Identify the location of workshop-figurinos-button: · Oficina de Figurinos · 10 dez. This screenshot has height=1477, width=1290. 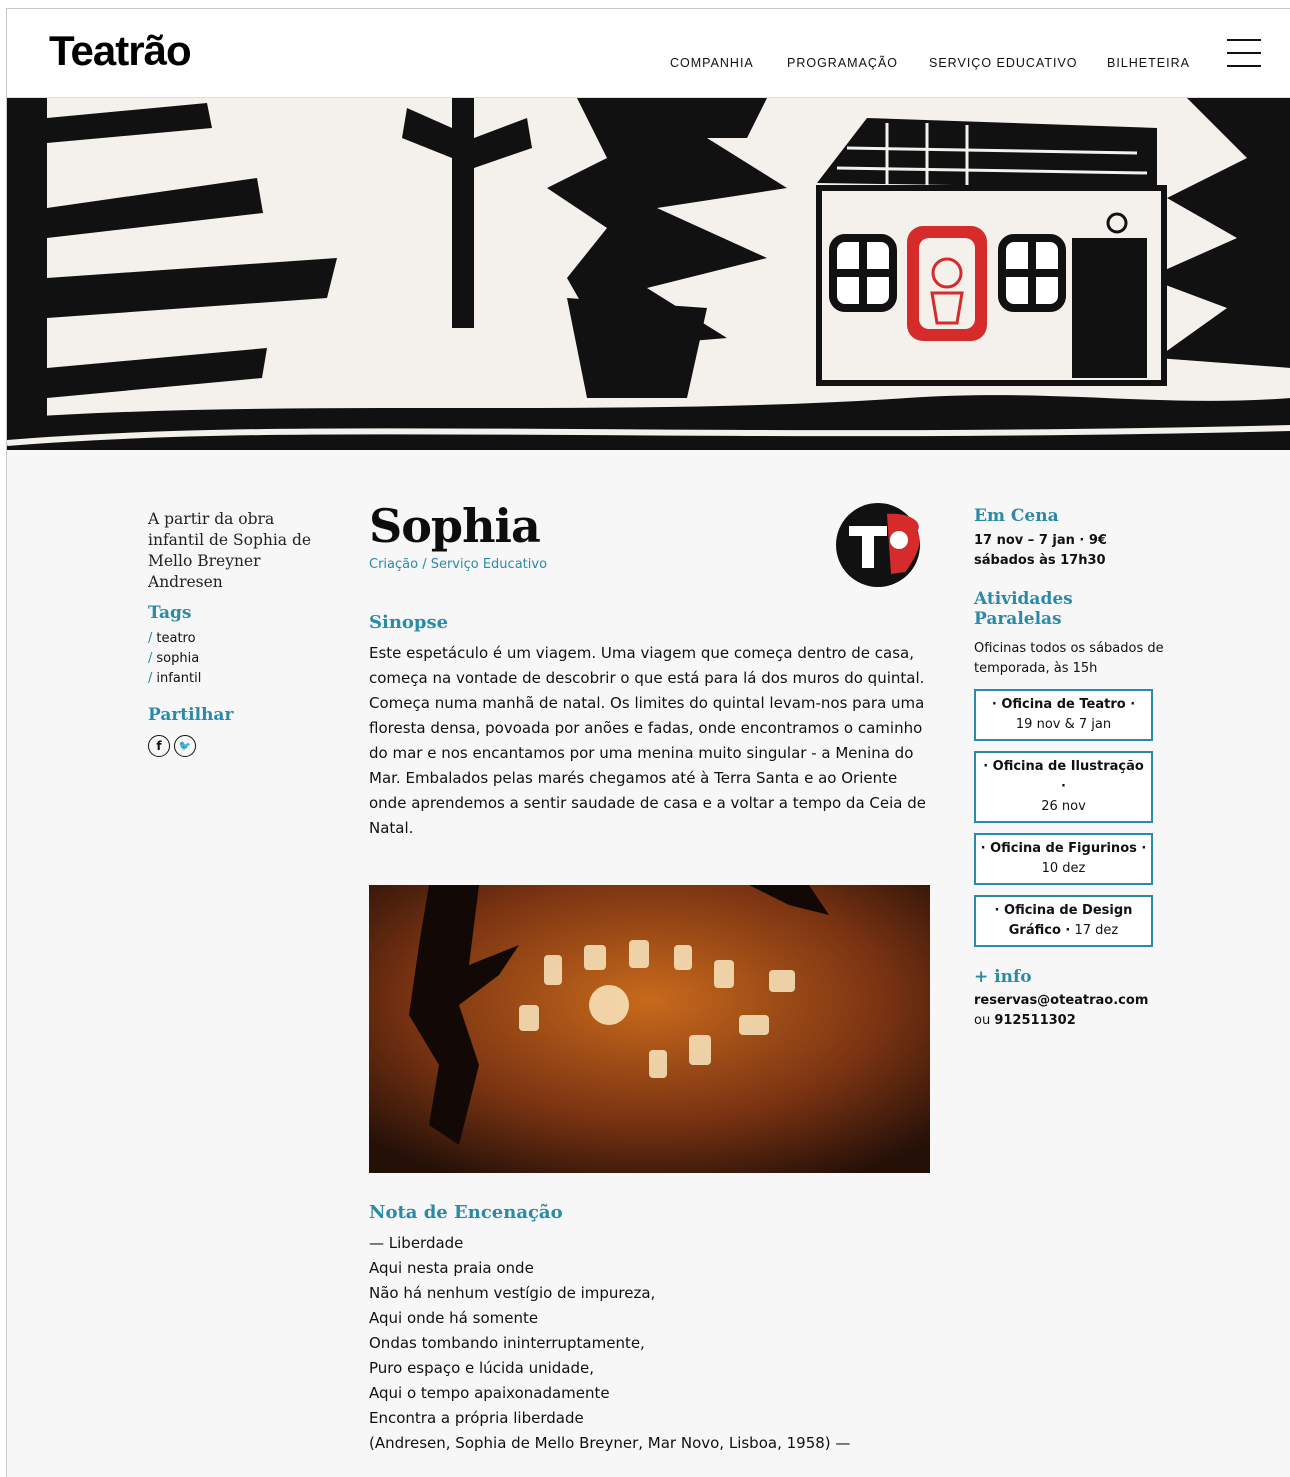
(1063, 859).